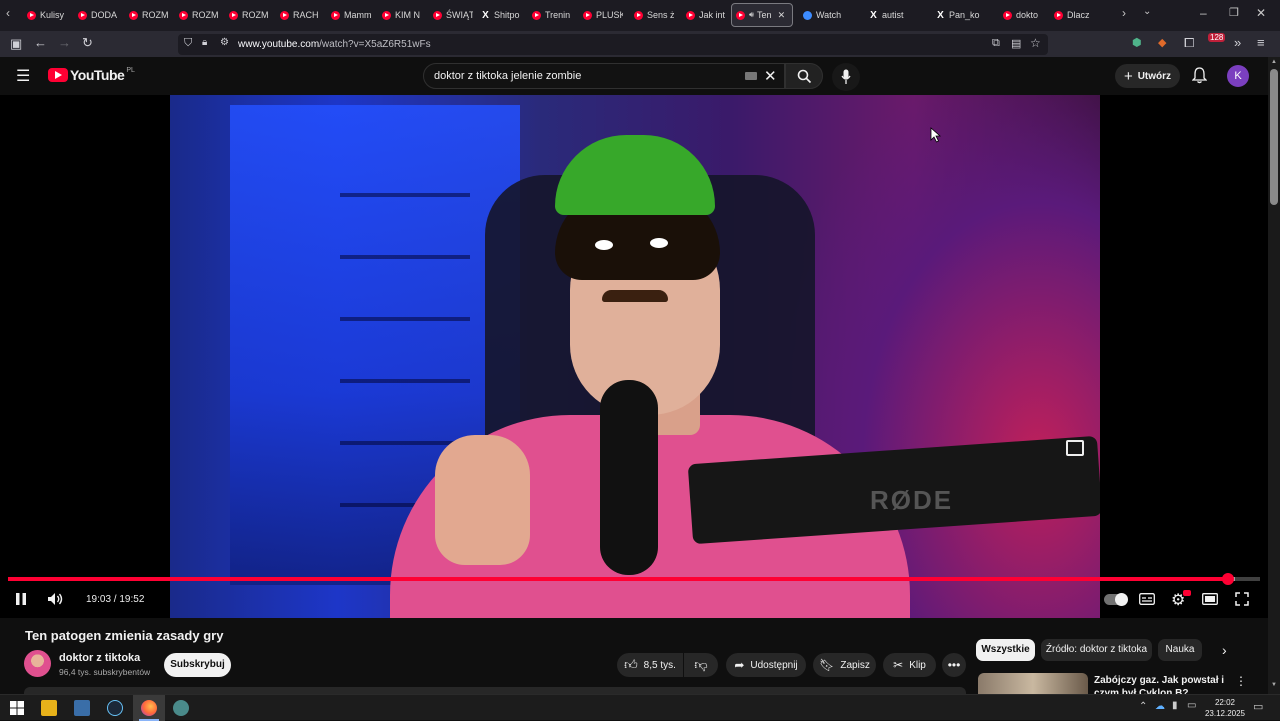 The height and width of the screenshot is (721, 1280). What do you see at coordinates (1147, 76) in the screenshot?
I see `create-button: + Utwórz` at bounding box center [1147, 76].